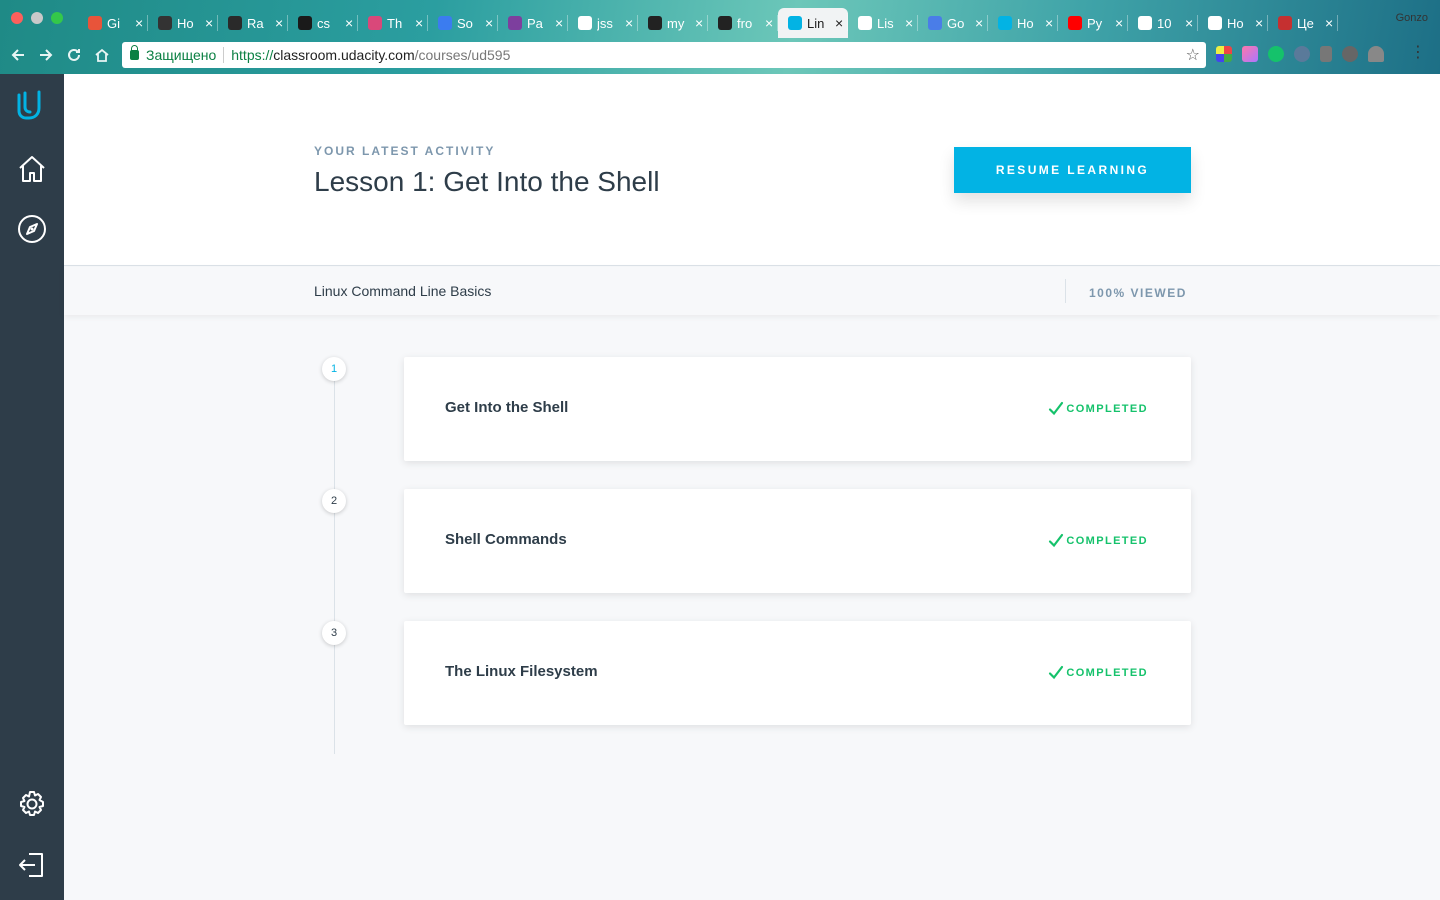 The image size is (1440, 900). What do you see at coordinates (32, 229) in the screenshot?
I see `compass-icon` at bounding box center [32, 229].